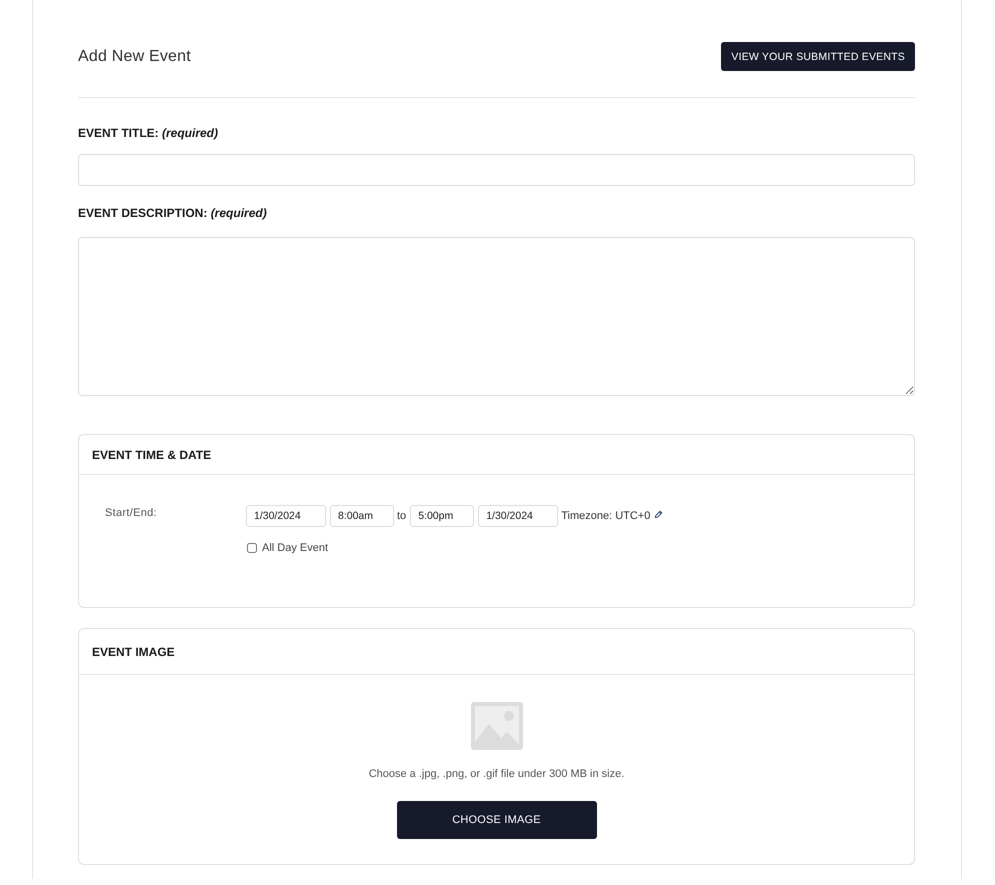  What do you see at coordinates (496, 726) in the screenshot?
I see `image-placeholder-icon` at bounding box center [496, 726].